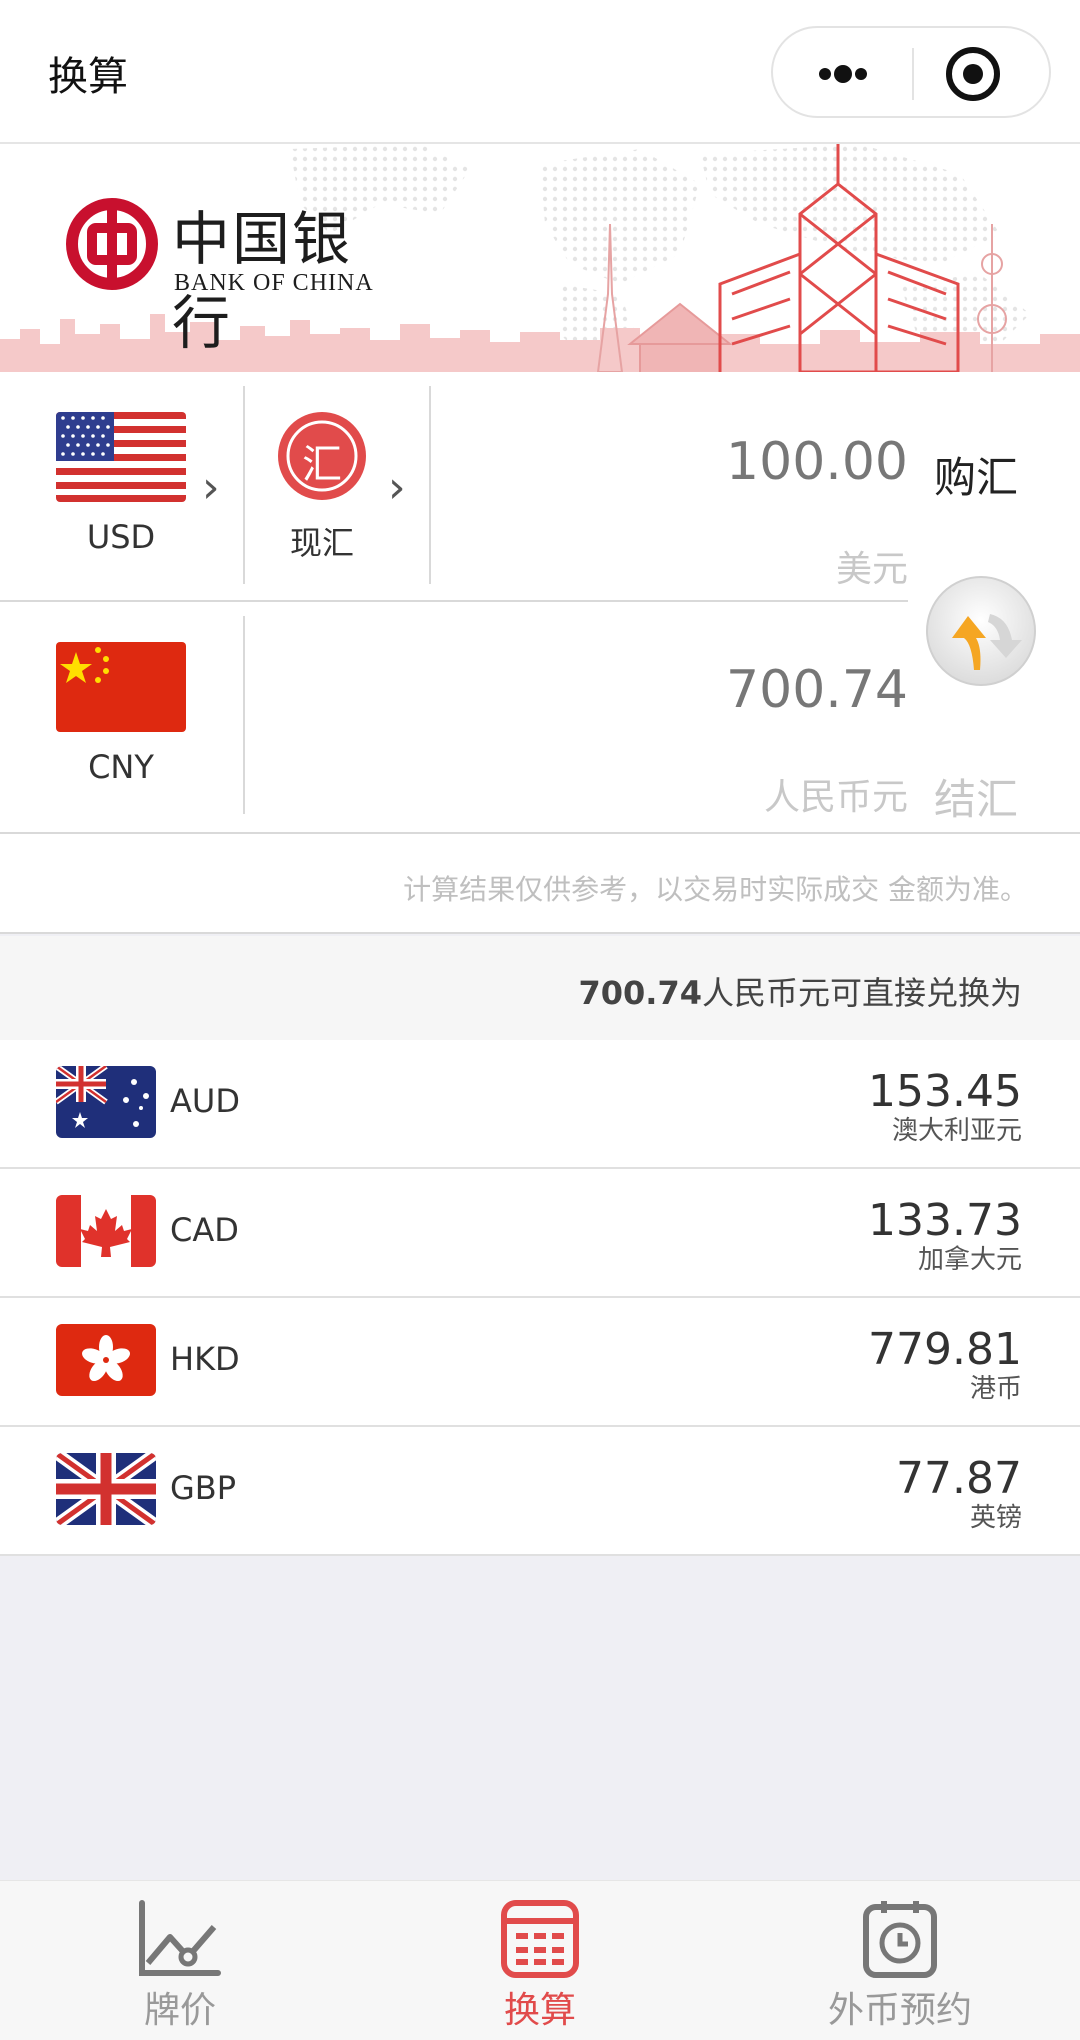 The height and width of the screenshot is (2040, 1080). I want to click on summary-text: 700.74人民币元可直接兑换为, so click(801, 991).